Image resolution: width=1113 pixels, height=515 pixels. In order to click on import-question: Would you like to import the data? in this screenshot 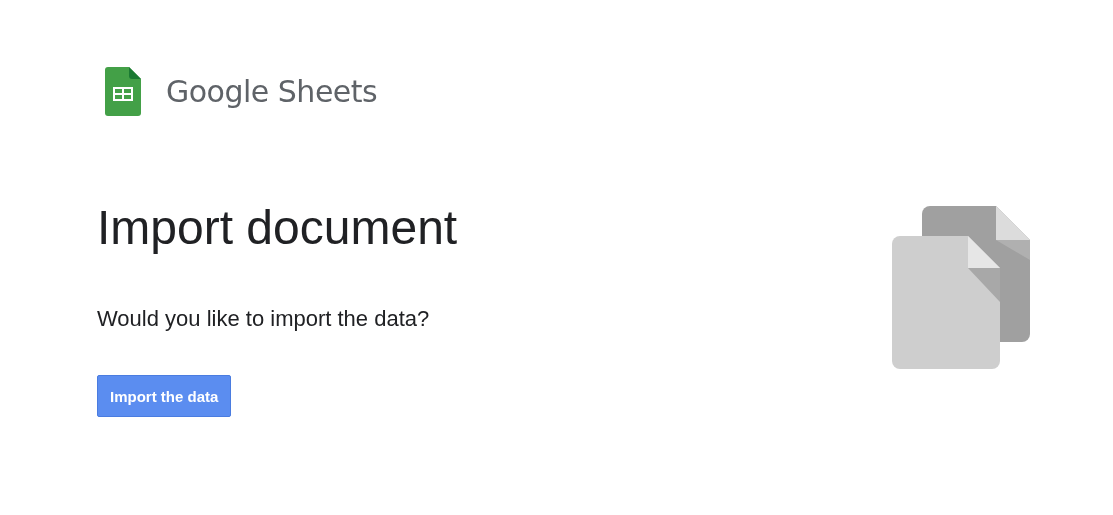, I will do `click(264, 319)`.